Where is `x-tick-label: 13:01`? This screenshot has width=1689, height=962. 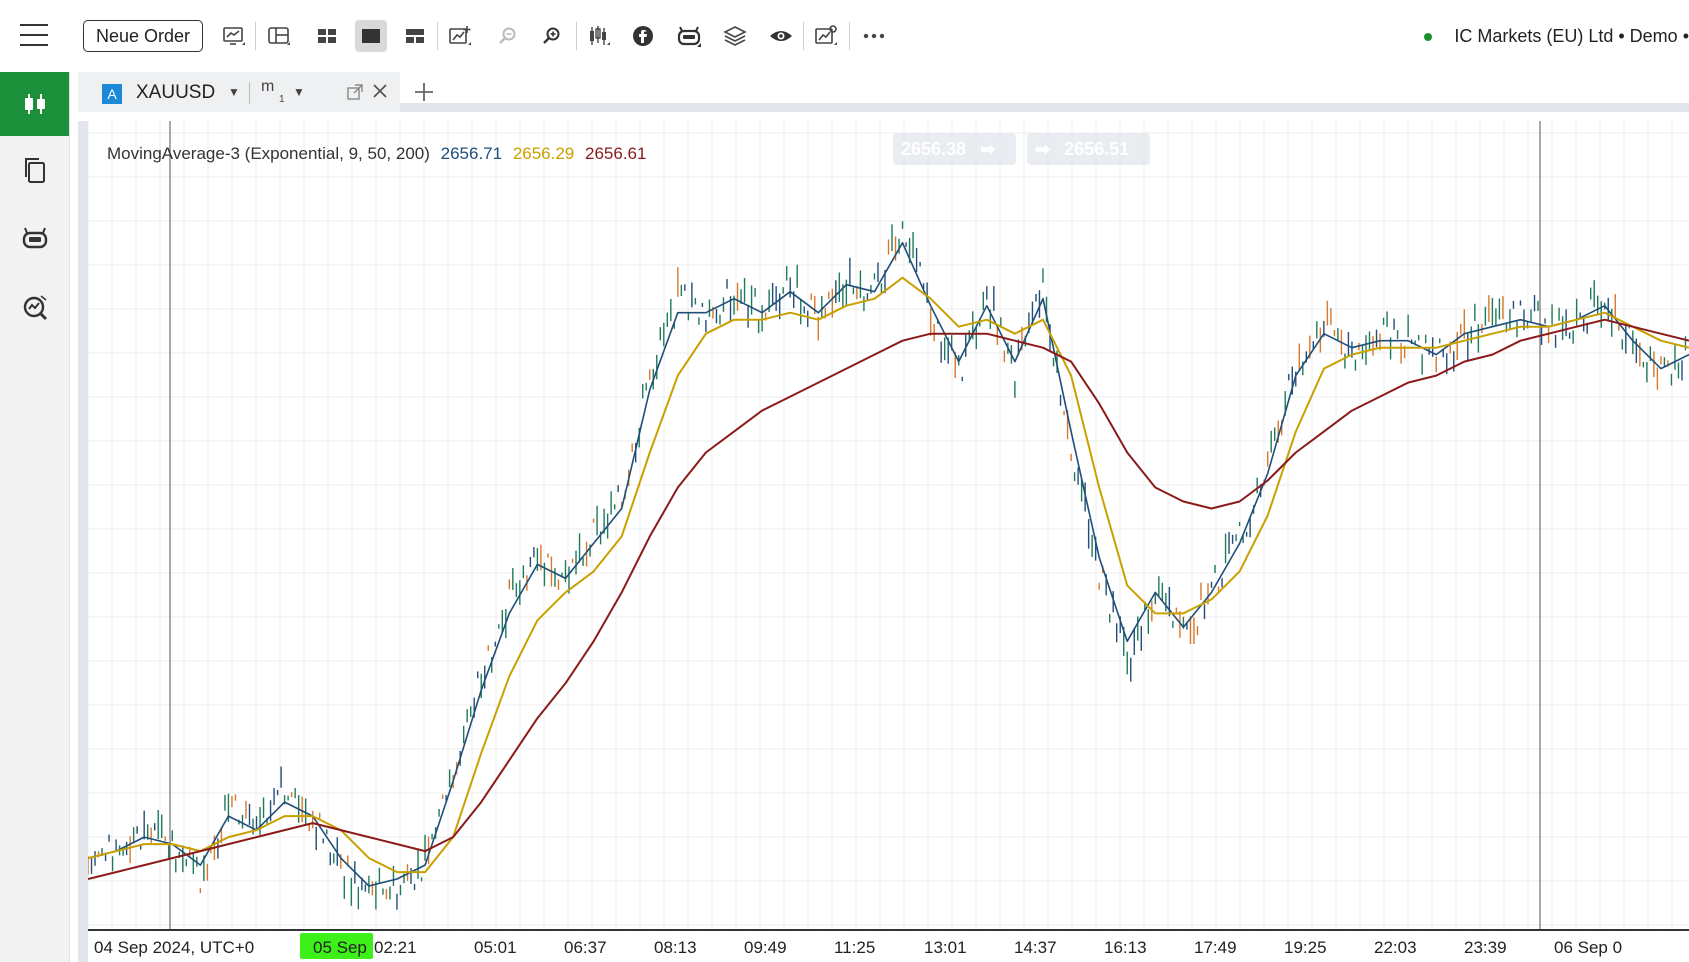
x-tick-label: 13:01 is located at coordinates (945, 947).